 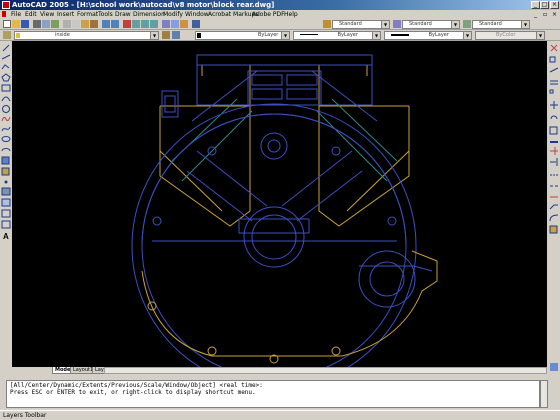 I want to click on new-icon, so click(x=7, y=24).